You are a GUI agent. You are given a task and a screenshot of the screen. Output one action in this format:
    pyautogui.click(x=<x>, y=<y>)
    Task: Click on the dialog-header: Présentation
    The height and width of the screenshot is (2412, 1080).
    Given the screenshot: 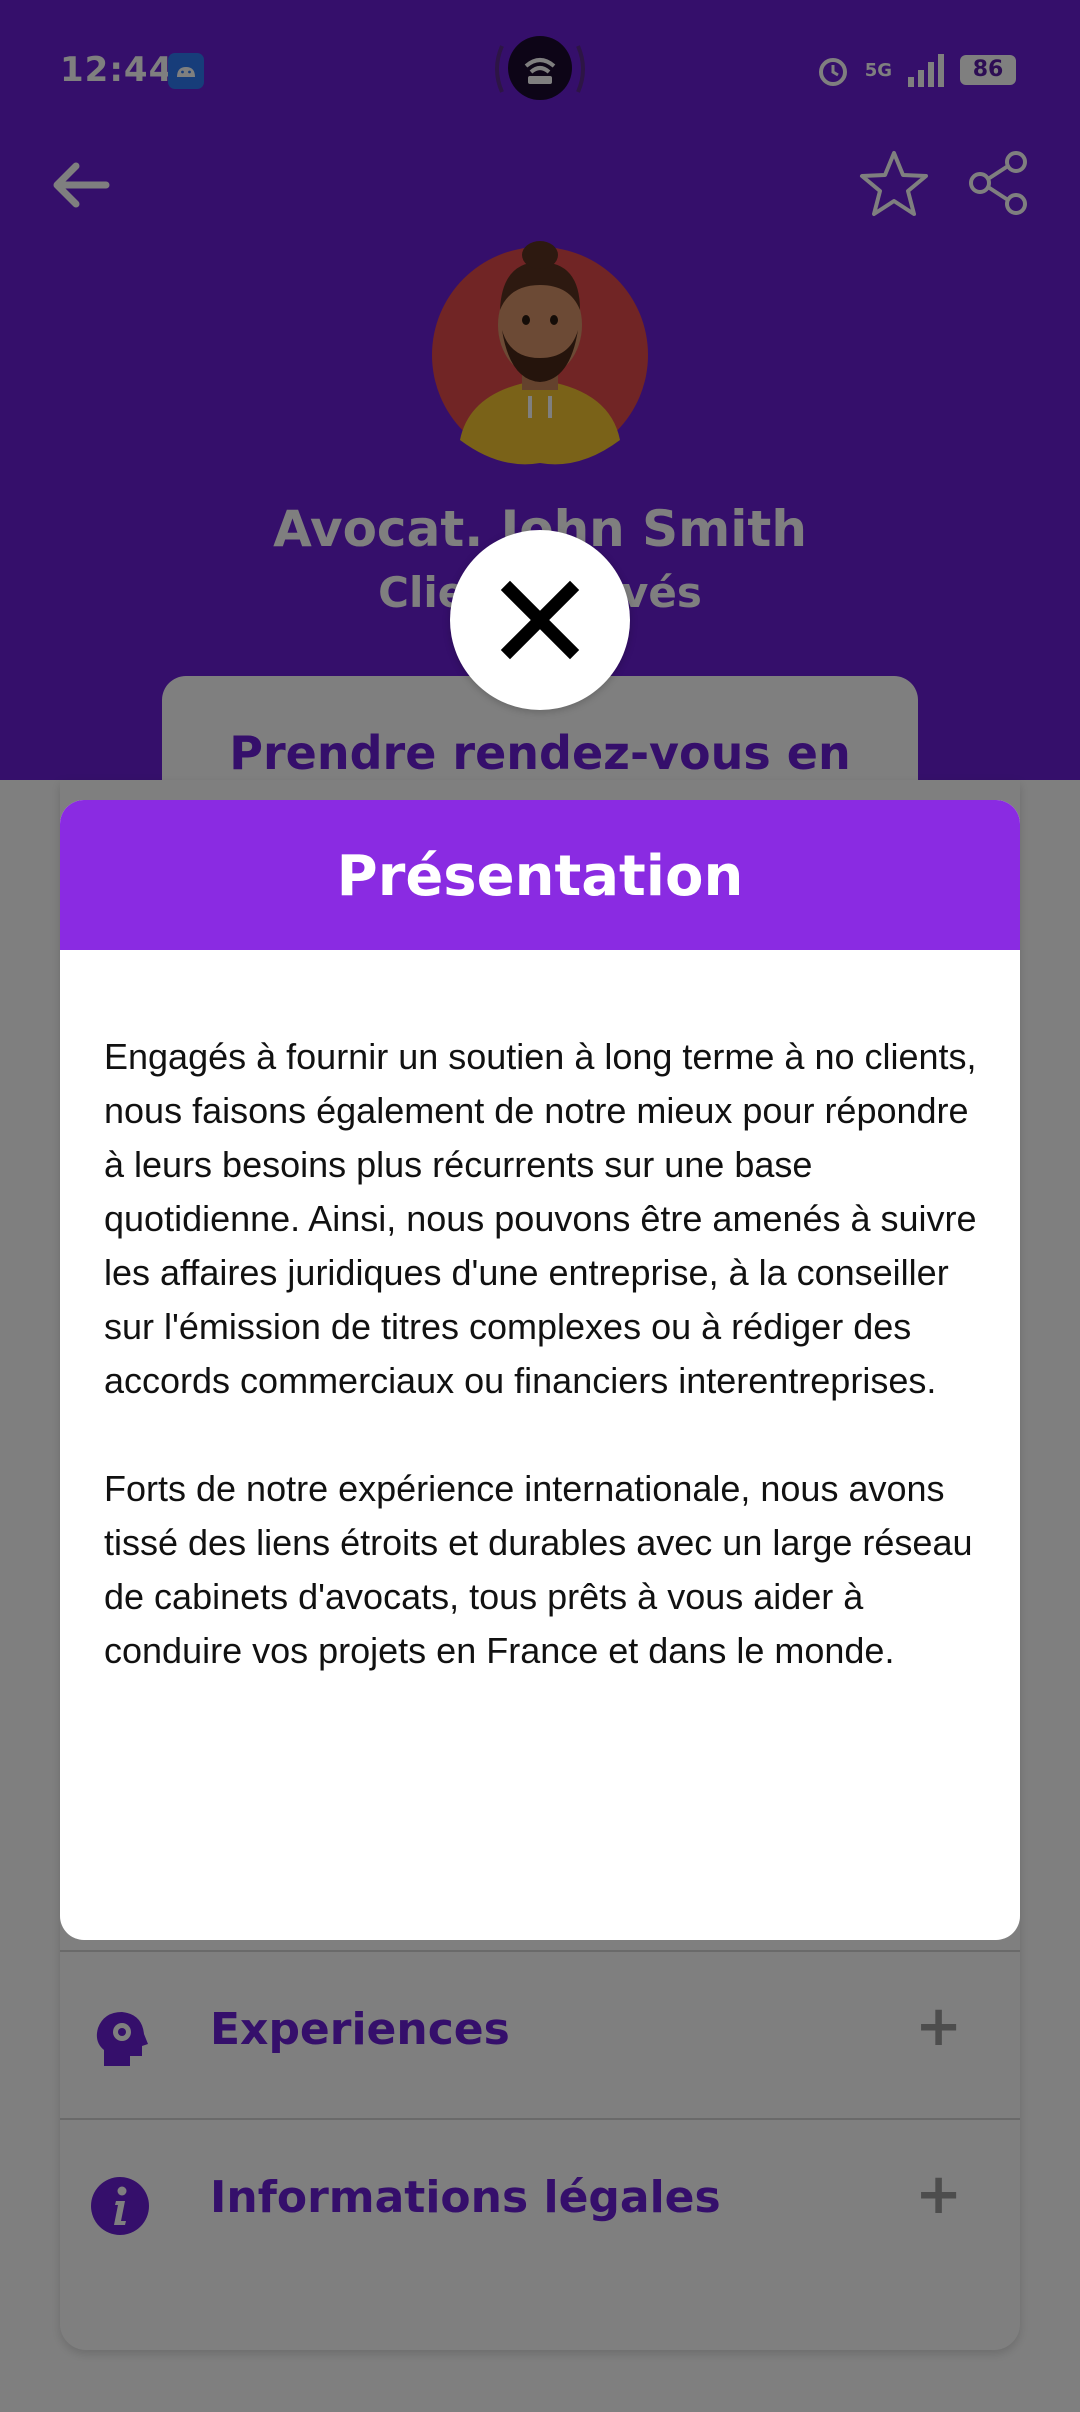 What is the action you would take?
    pyautogui.click(x=540, y=875)
    